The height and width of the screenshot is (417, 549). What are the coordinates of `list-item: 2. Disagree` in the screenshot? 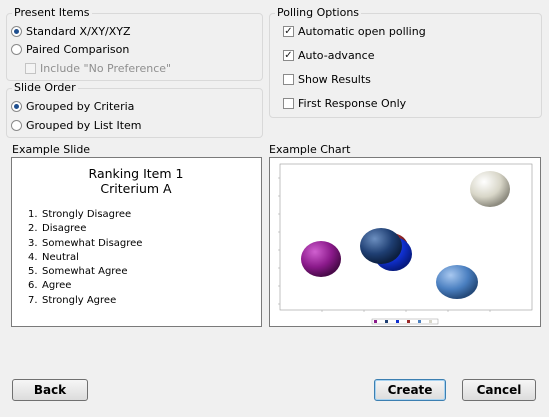 It's located at (57, 229).